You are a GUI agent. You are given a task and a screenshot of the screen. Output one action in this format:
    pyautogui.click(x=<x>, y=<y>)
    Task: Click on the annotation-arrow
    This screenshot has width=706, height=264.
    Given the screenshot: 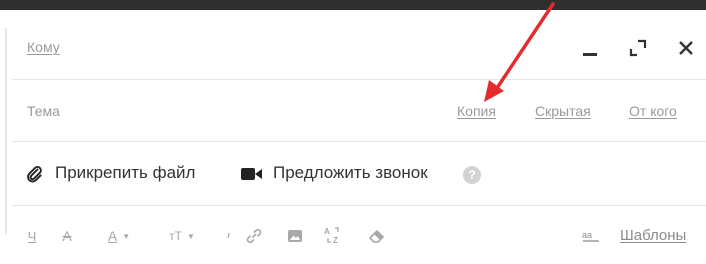 What is the action you would take?
    pyautogui.click(x=519, y=52)
    